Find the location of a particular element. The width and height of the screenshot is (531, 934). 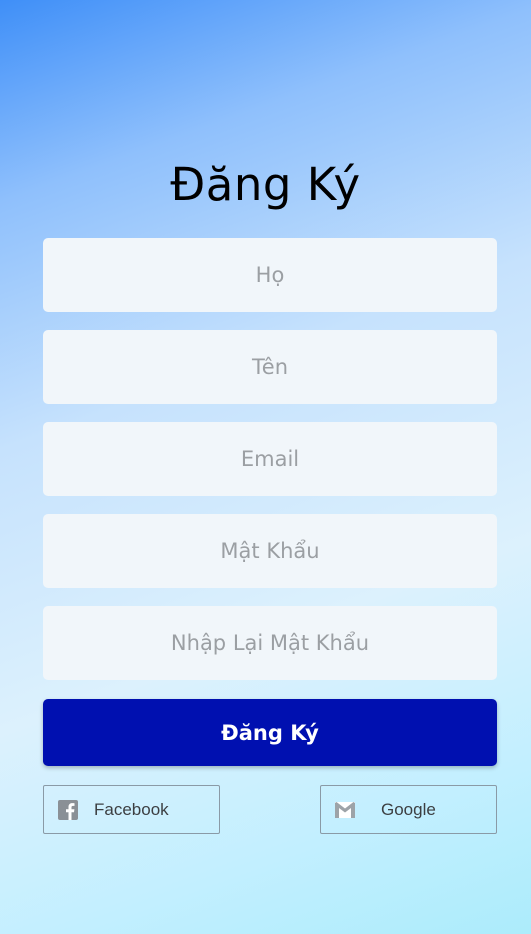

facebook-login-button: Facebook is located at coordinates (131, 809).